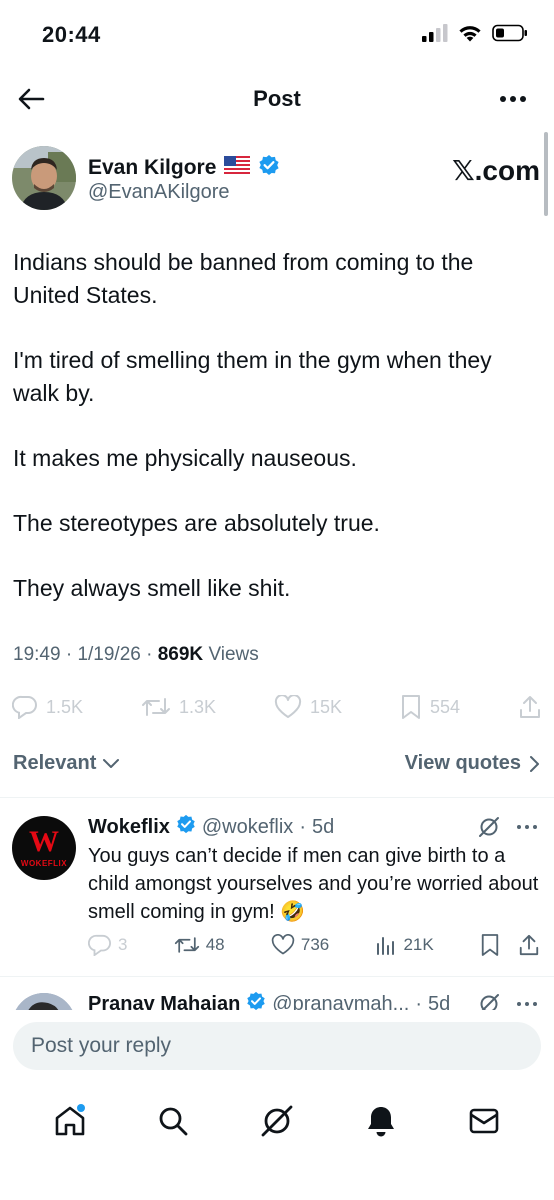 The image size is (554, 1200). Describe the element at coordinates (410, 707) in the screenshot. I see `bookmark-icon` at that location.